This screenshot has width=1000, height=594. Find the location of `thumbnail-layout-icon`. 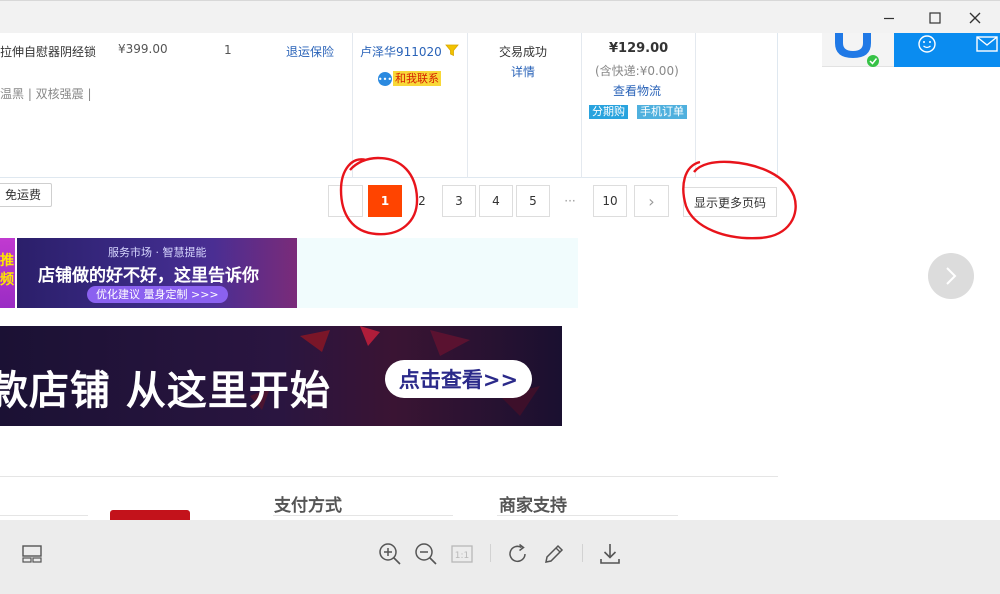

thumbnail-layout-icon is located at coordinates (32, 554).